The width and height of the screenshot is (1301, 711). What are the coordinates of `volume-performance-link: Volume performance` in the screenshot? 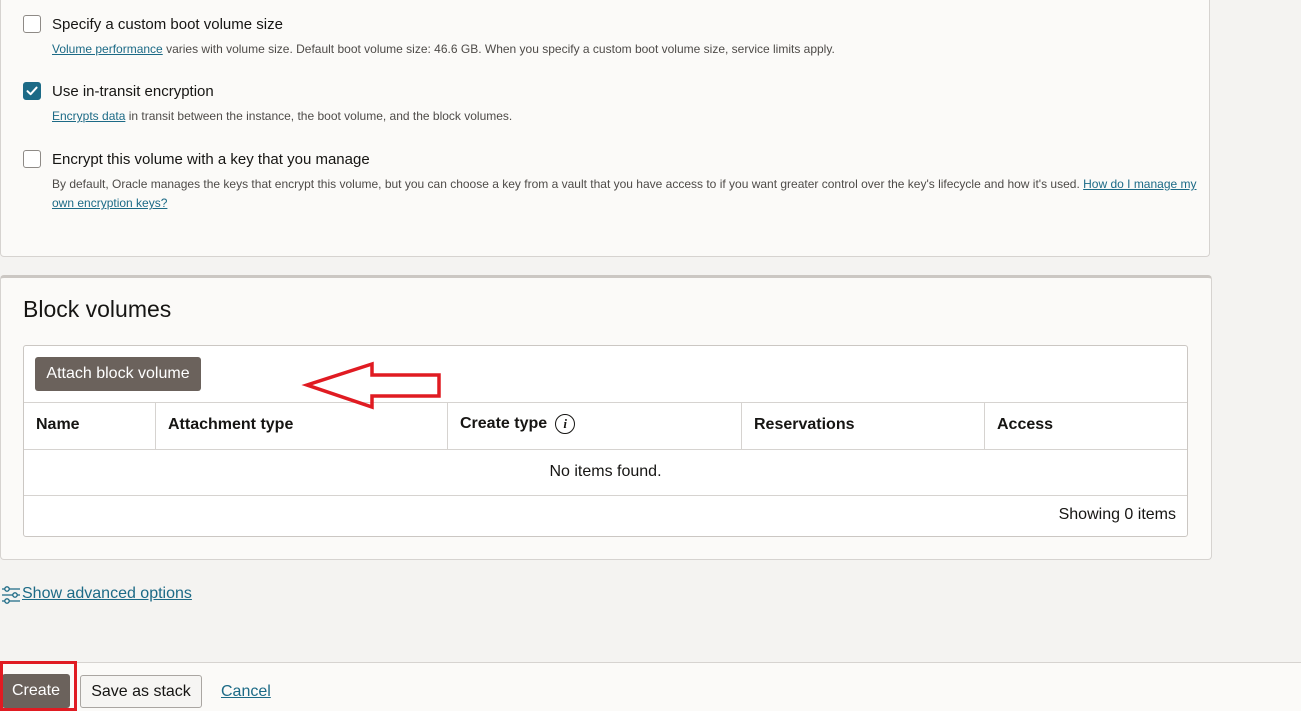 It's located at (107, 49).